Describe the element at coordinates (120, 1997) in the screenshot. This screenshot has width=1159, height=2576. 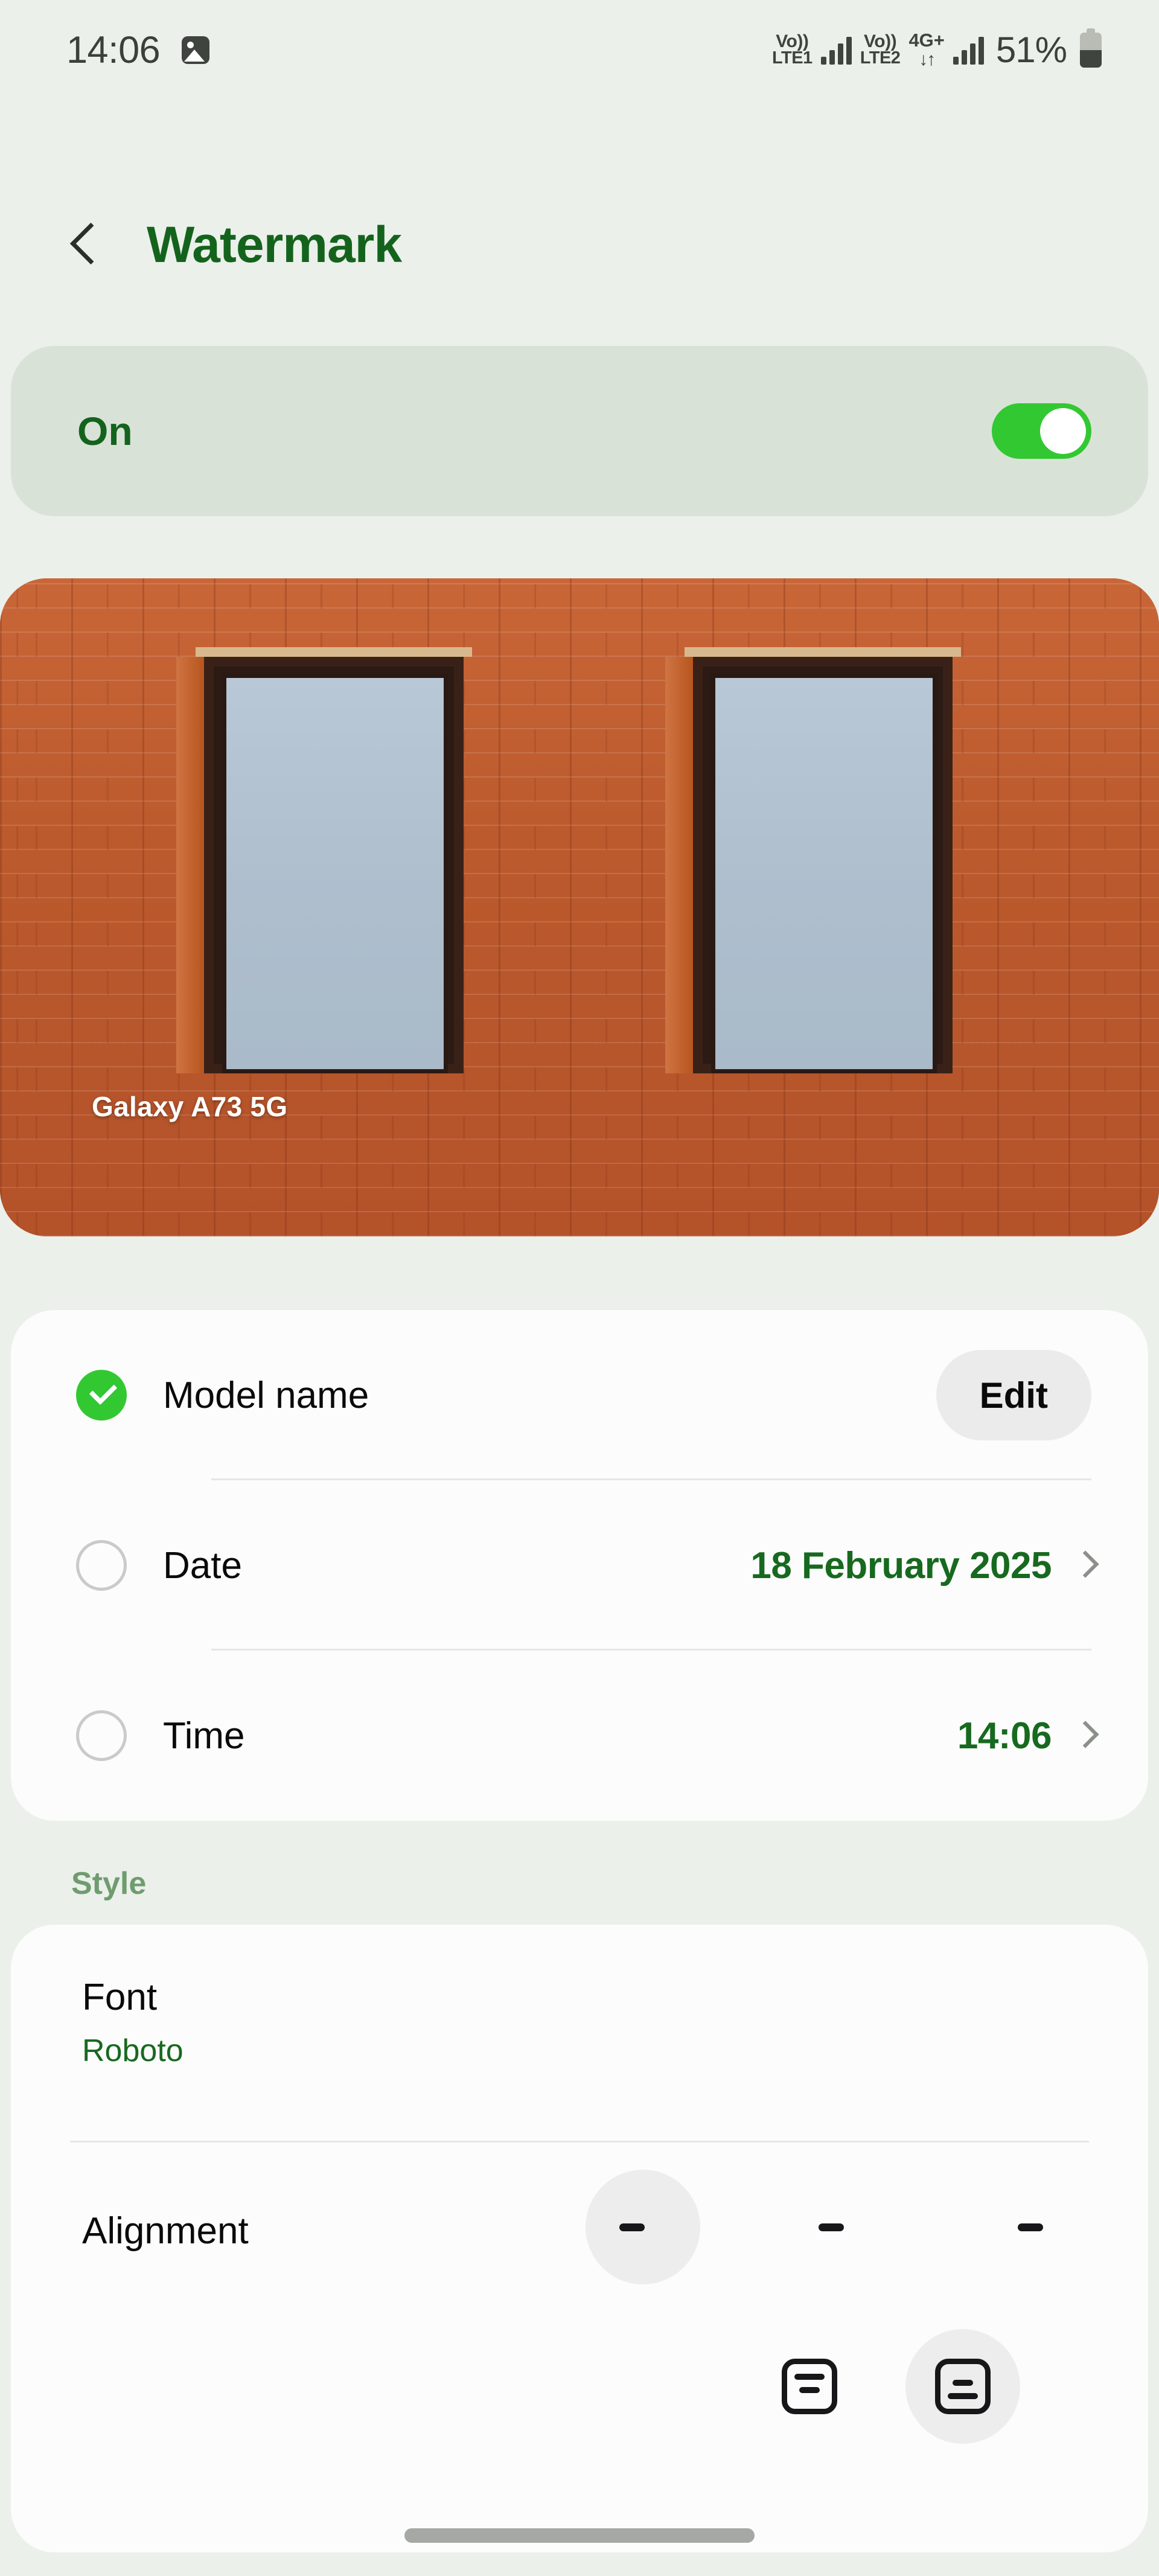
I see `row-font-label: Font` at that location.